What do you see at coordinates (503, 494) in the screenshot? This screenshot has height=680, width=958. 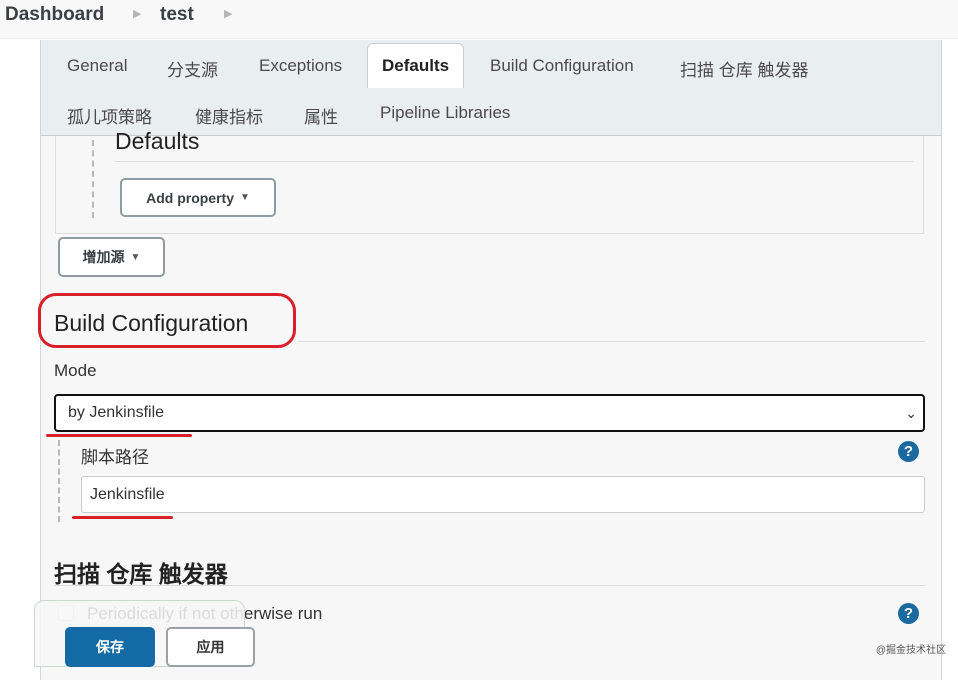 I see `script-path-input: Jenkinsfile` at bounding box center [503, 494].